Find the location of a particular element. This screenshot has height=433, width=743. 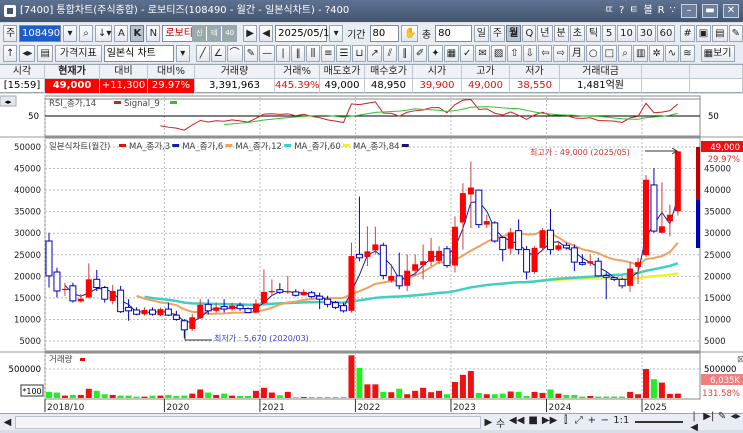

period-button-7: 틱 is located at coordinates (593, 33).